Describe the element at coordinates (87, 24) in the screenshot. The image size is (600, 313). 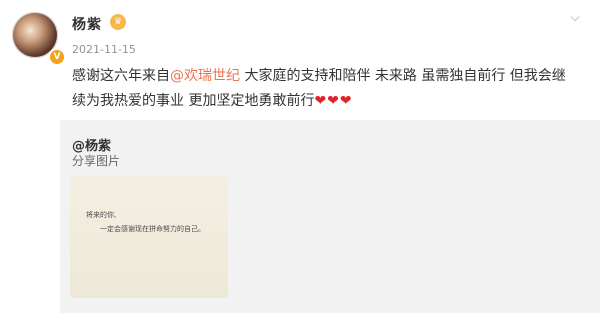
I see `post-author-name: 杨紫` at that location.